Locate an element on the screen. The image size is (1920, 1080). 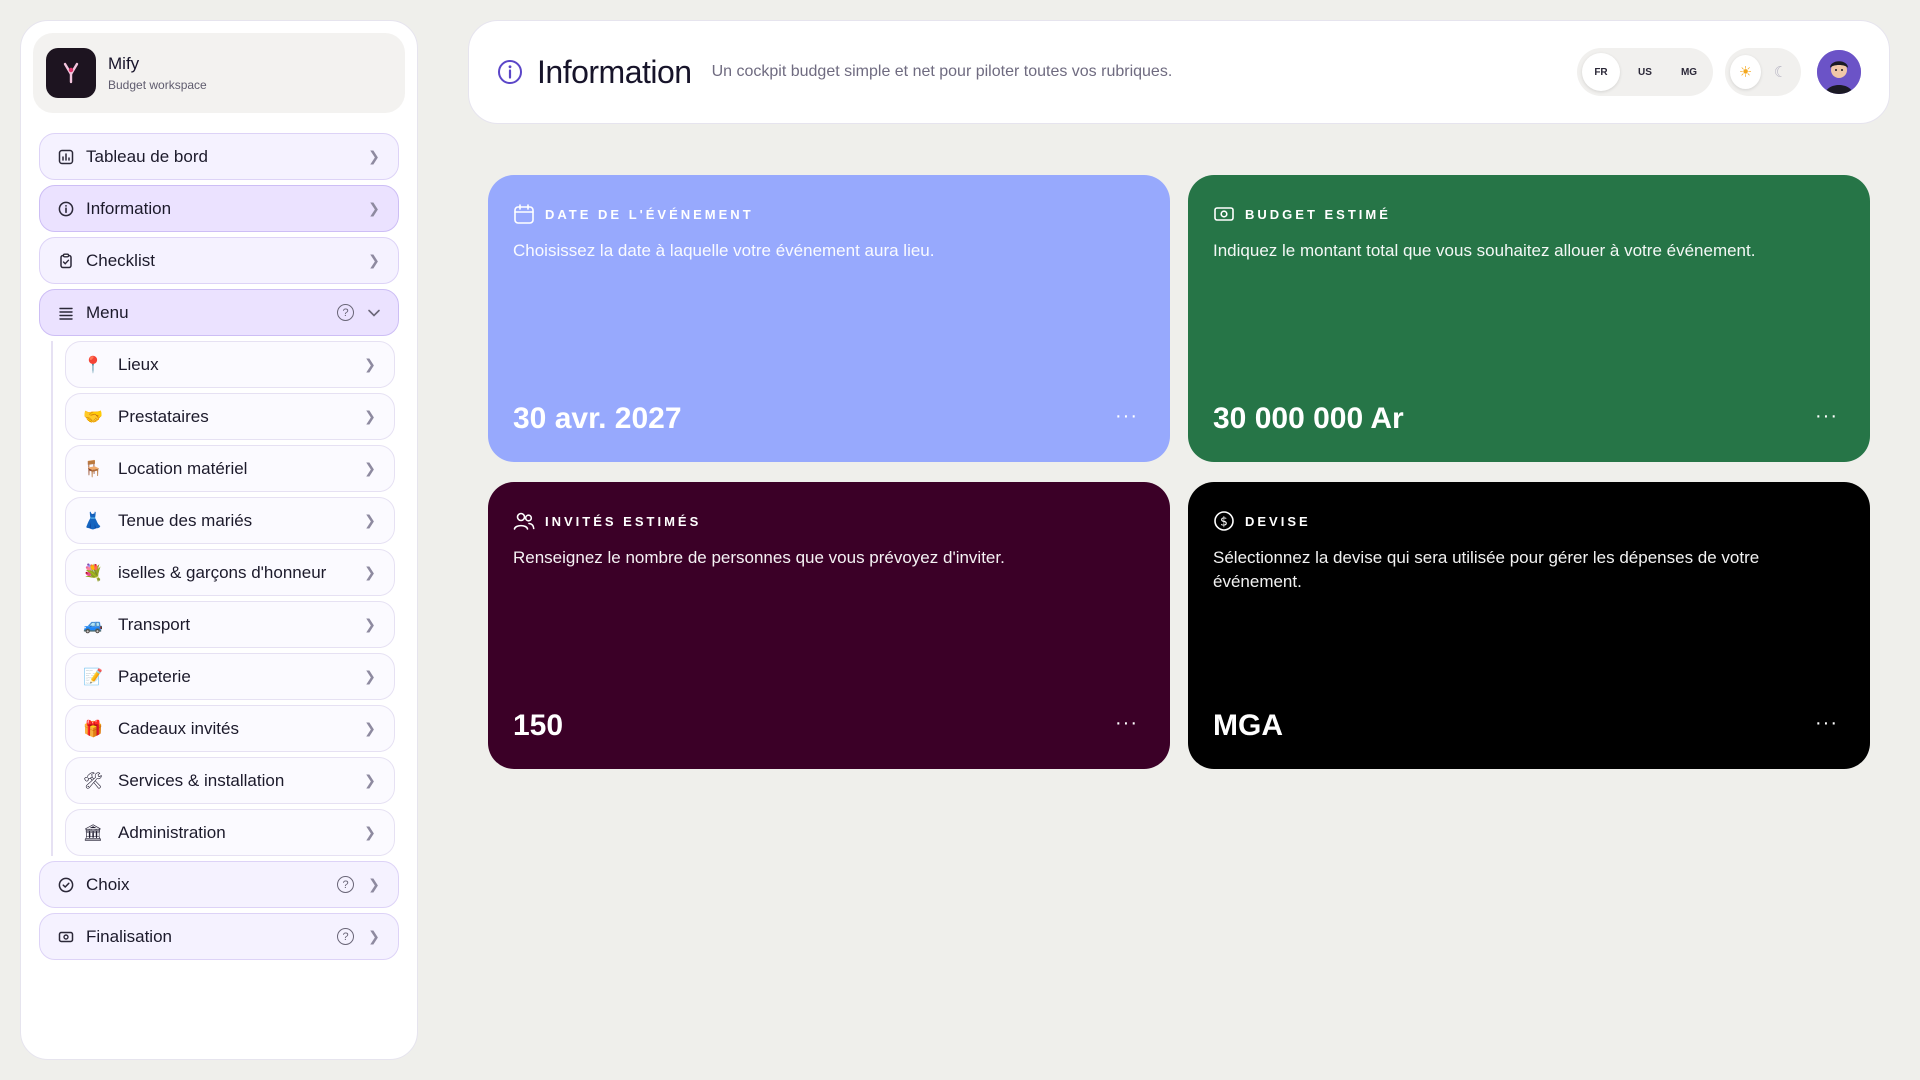
sidebar-item-label: Information is located at coordinates (129, 208).